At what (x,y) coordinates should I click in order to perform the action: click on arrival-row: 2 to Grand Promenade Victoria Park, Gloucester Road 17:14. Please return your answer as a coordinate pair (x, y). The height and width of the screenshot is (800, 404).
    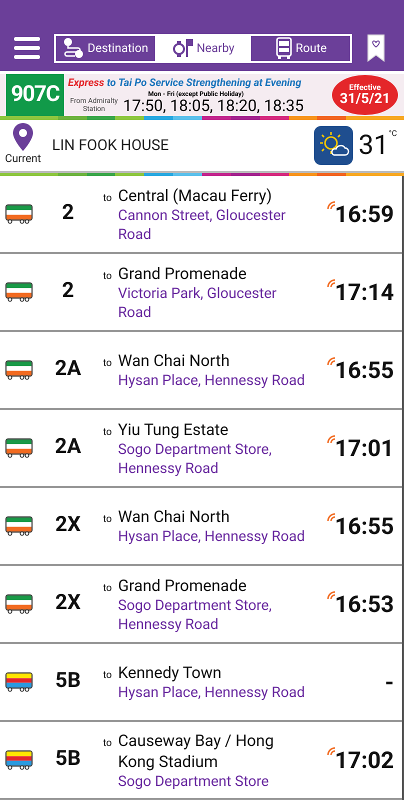
    Looking at the image, I should click on (201, 293).